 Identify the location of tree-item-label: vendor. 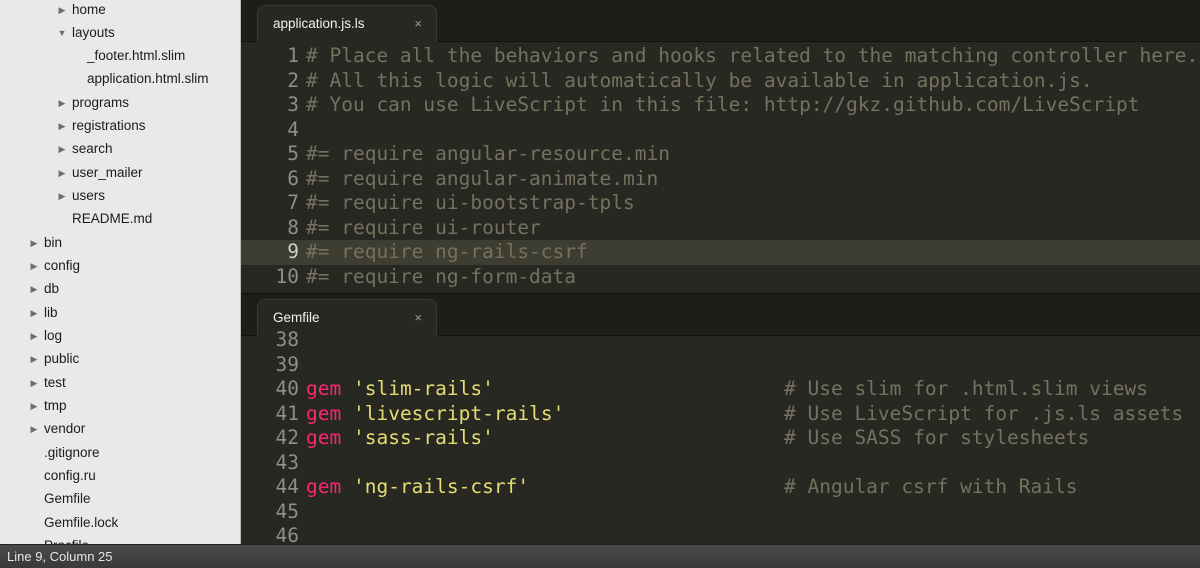
(65, 428).